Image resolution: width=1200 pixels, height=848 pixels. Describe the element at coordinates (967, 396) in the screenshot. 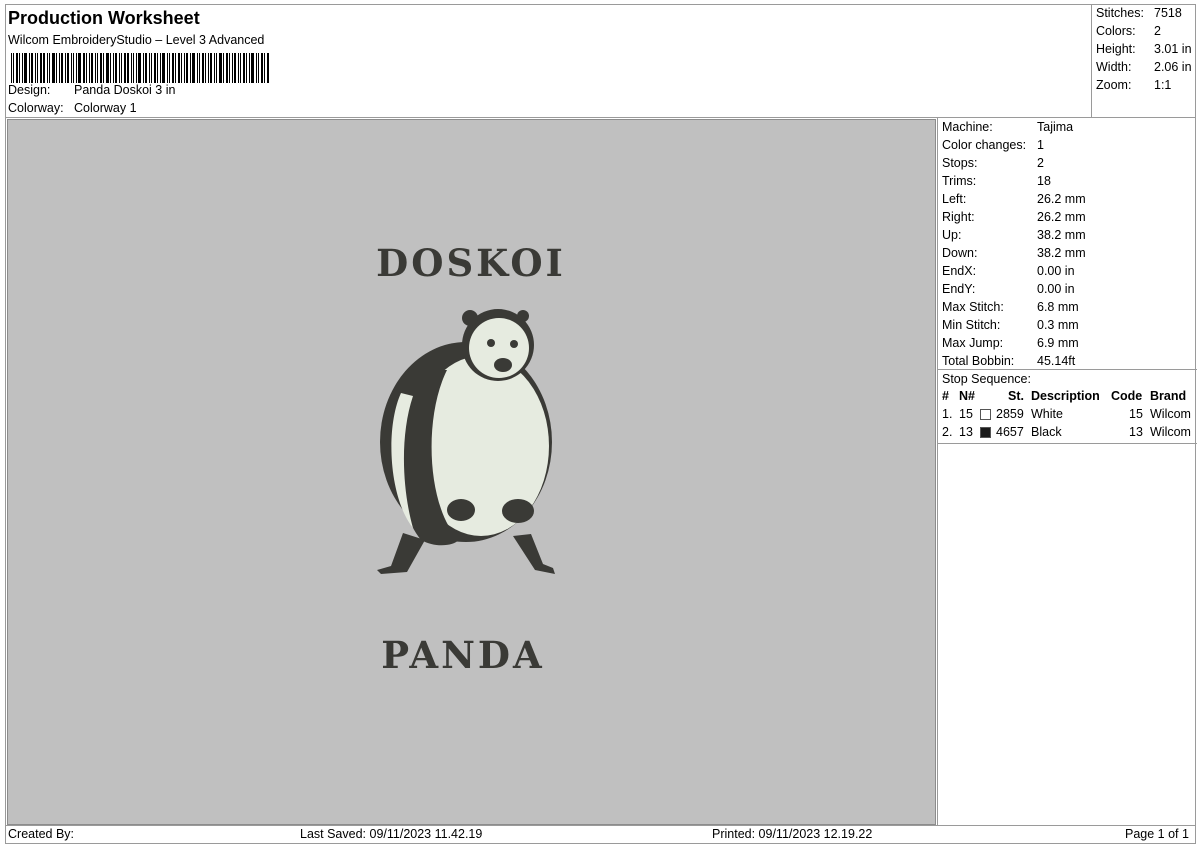

I see `col-n: N#` at that location.